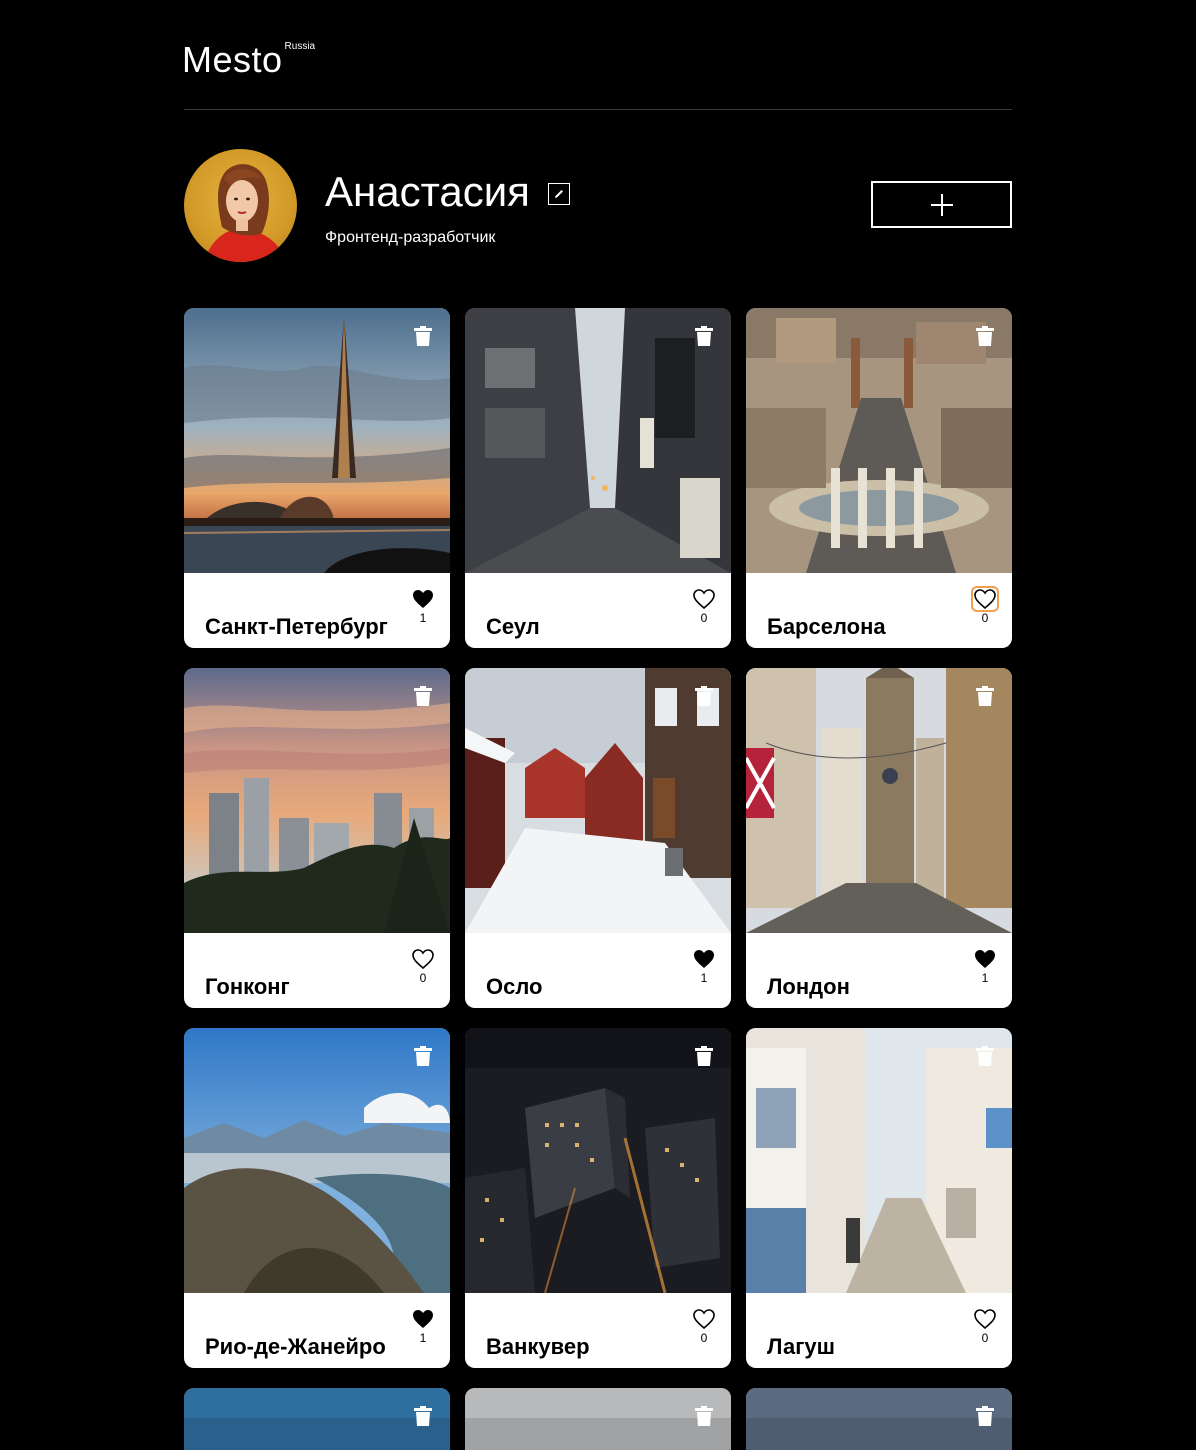  I want to click on card-footer: Санкт-Петербург 1, so click(317, 610).